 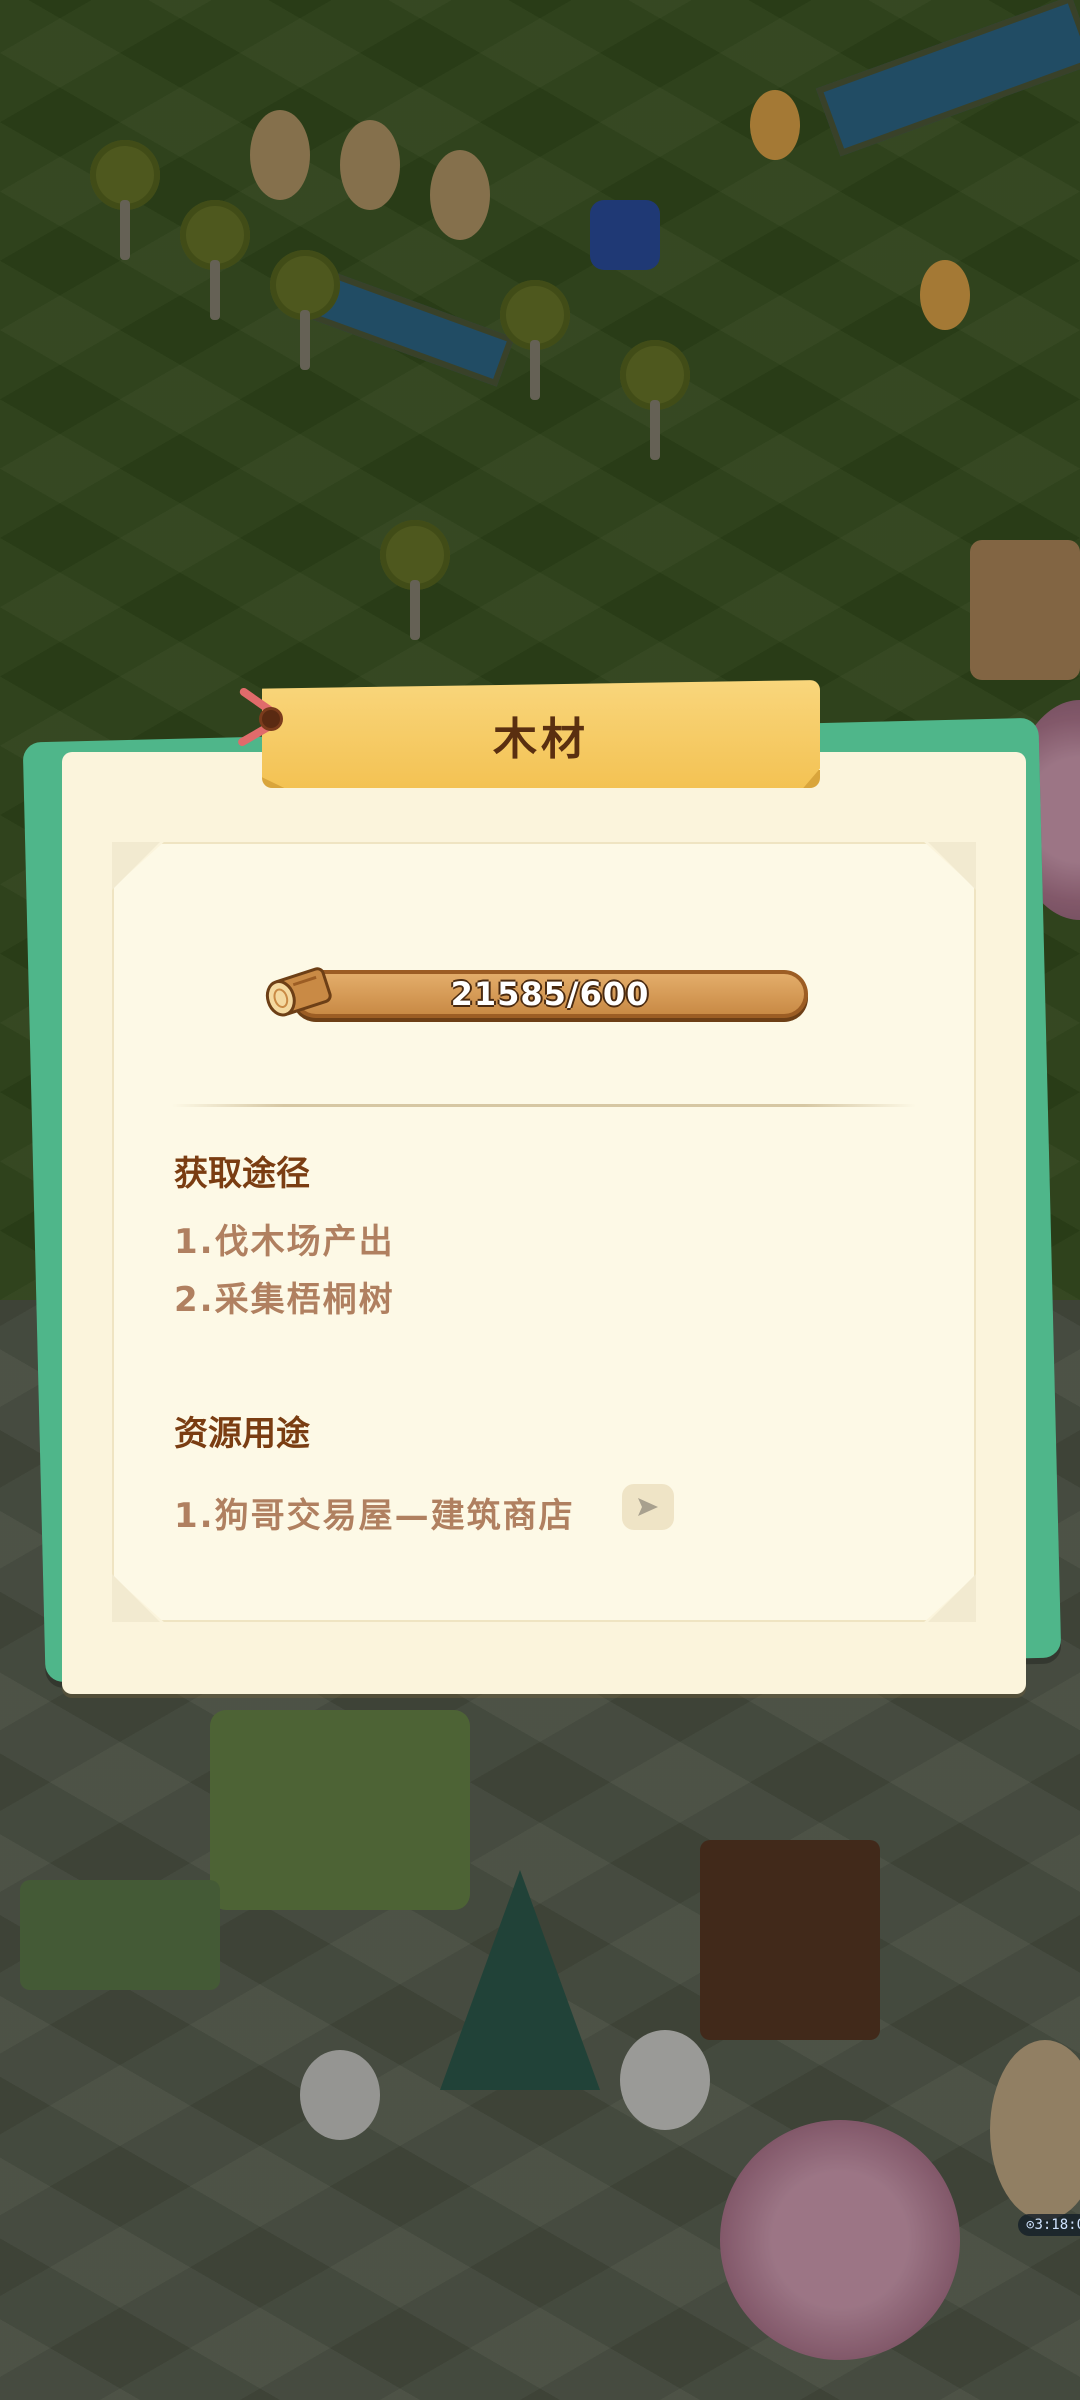 What do you see at coordinates (1057, 2225) in the screenshot?
I see `timer-text: 3:18:0` at bounding box center [1057, 2225].